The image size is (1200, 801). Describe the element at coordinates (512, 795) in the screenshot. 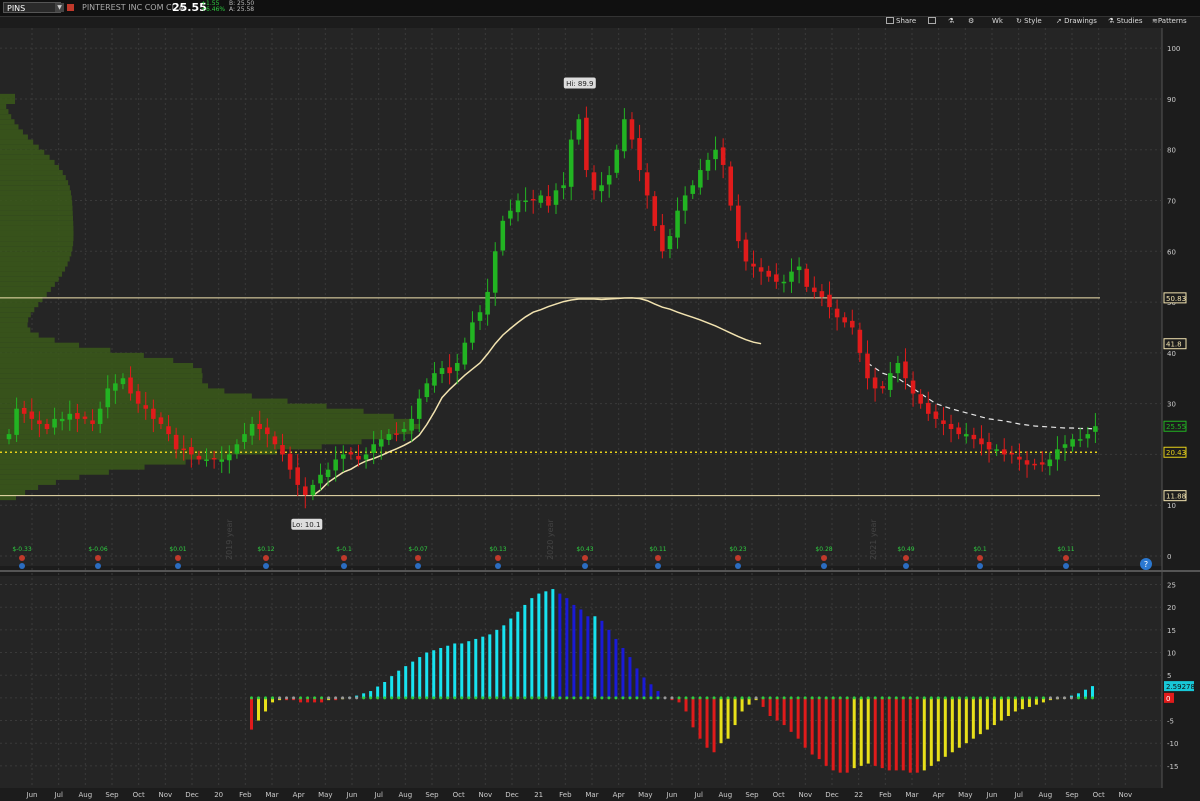

I see `x-tick-label: Dec` at that location.